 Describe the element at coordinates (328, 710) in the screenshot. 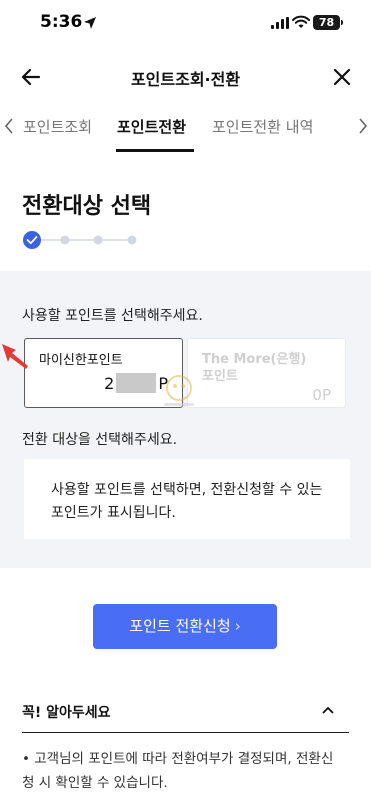

I see `chevron-up-icon` at that location.